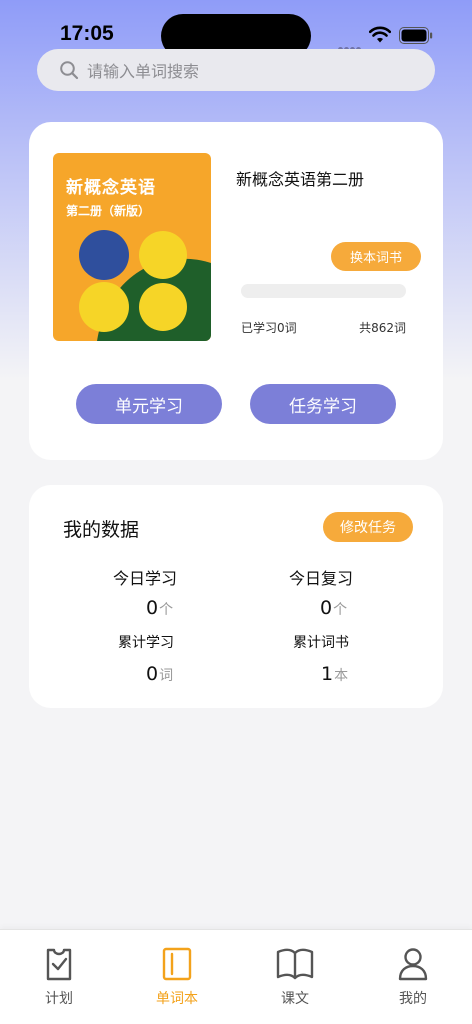 The image size is (472, 1024). What do you see at coordinates (177, 964) in the screenshot?
I see `notebook-icon` at bounding box center [177, 964].